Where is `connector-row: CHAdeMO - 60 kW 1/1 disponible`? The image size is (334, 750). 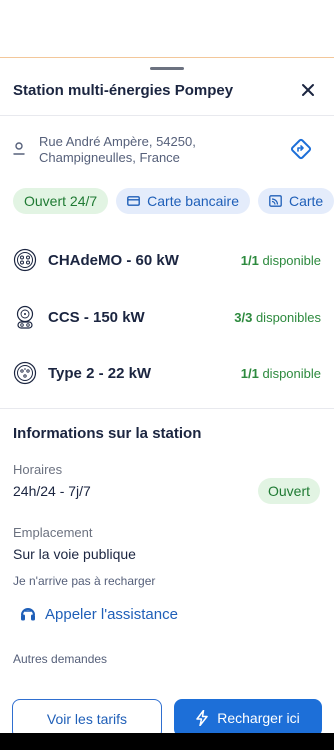 connector-row: CHAdeMO - 60 kW 1/1 disponible is located at coordinates (168, 260).